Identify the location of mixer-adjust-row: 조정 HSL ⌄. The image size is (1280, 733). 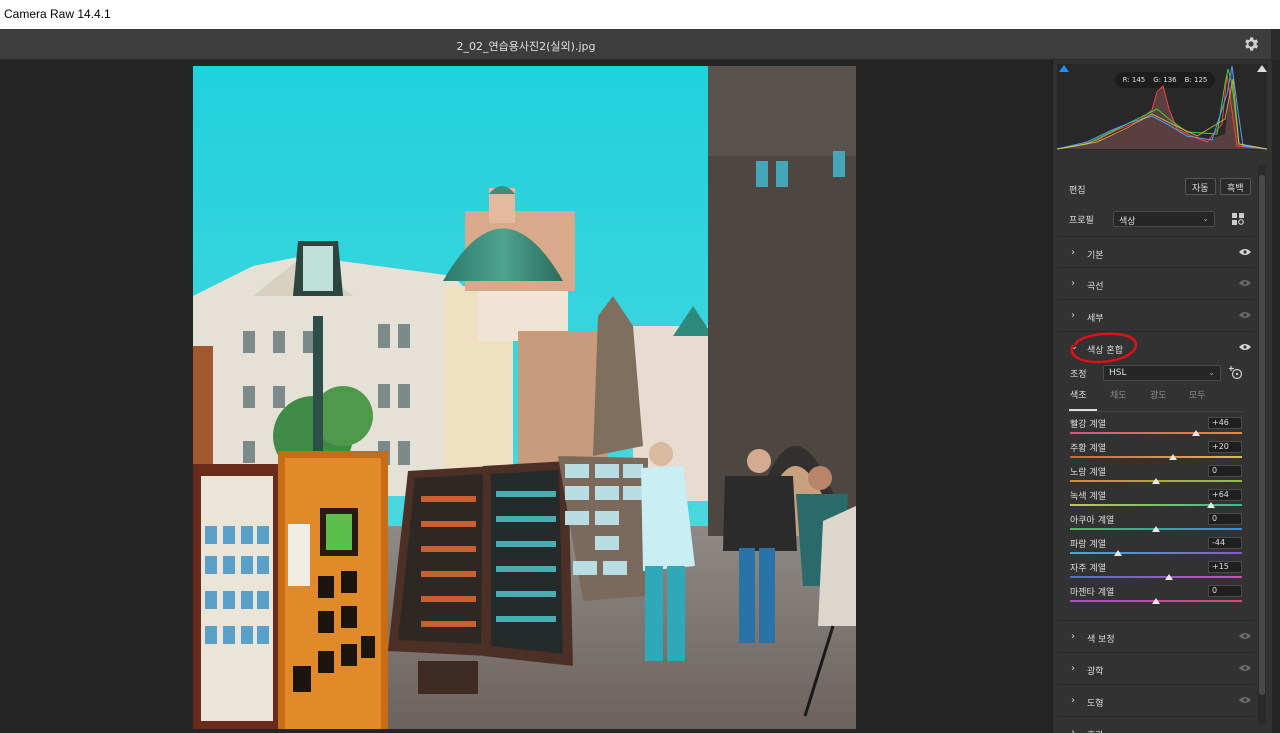
(1157, 374).